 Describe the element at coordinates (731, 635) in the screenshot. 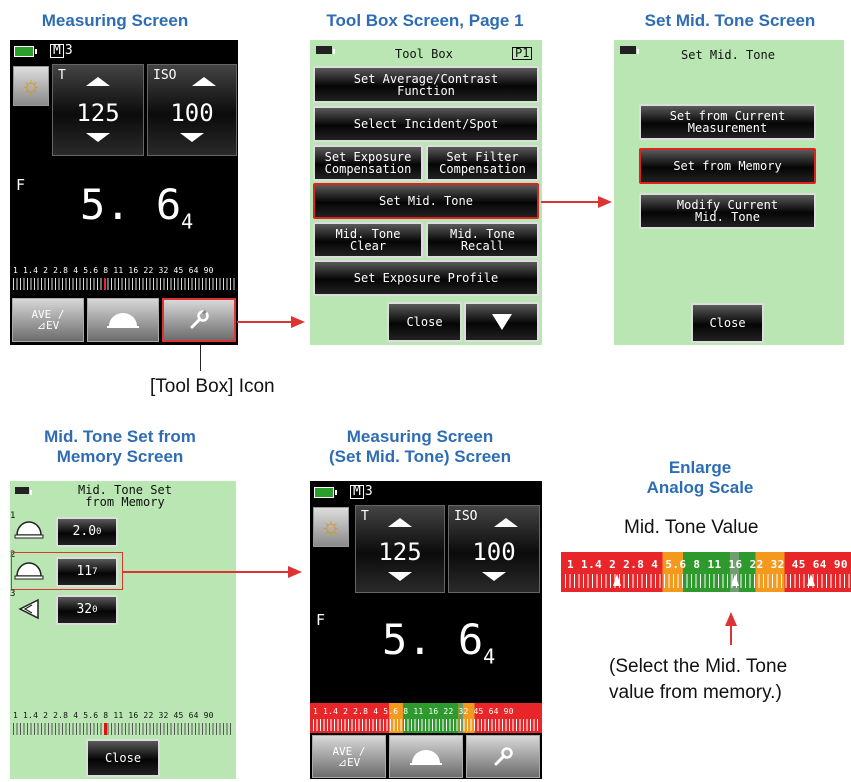

I see `note-arrow-line` at that location.